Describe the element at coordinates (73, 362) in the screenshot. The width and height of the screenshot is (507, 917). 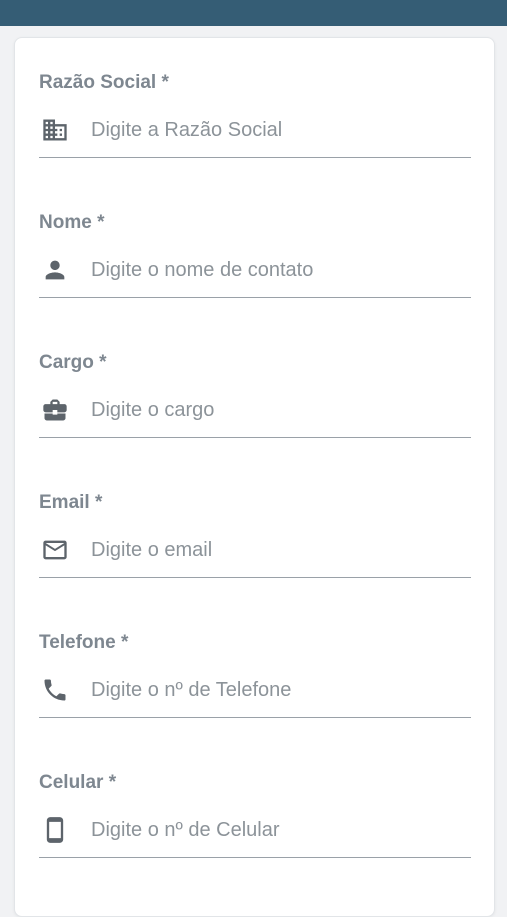
I see `cargo-label: Cargo *` at that location.